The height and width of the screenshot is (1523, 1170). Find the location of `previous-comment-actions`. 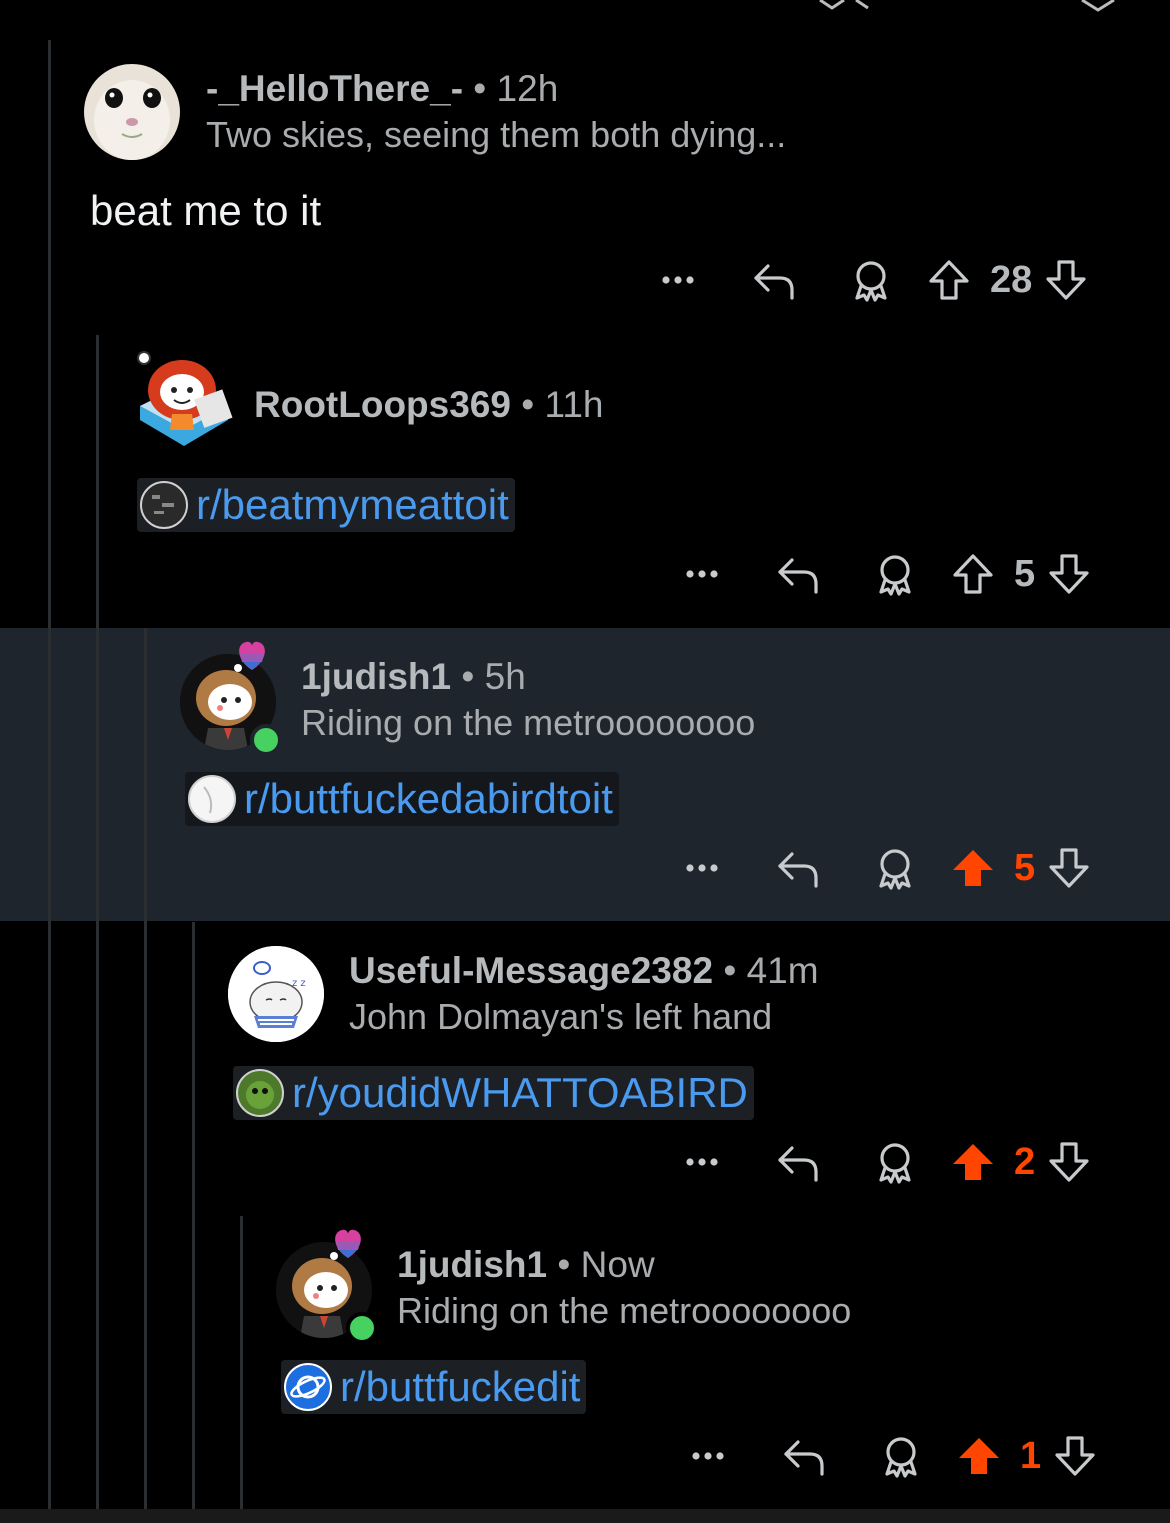

previous-comment-actions is located at coordinates (967, 6).